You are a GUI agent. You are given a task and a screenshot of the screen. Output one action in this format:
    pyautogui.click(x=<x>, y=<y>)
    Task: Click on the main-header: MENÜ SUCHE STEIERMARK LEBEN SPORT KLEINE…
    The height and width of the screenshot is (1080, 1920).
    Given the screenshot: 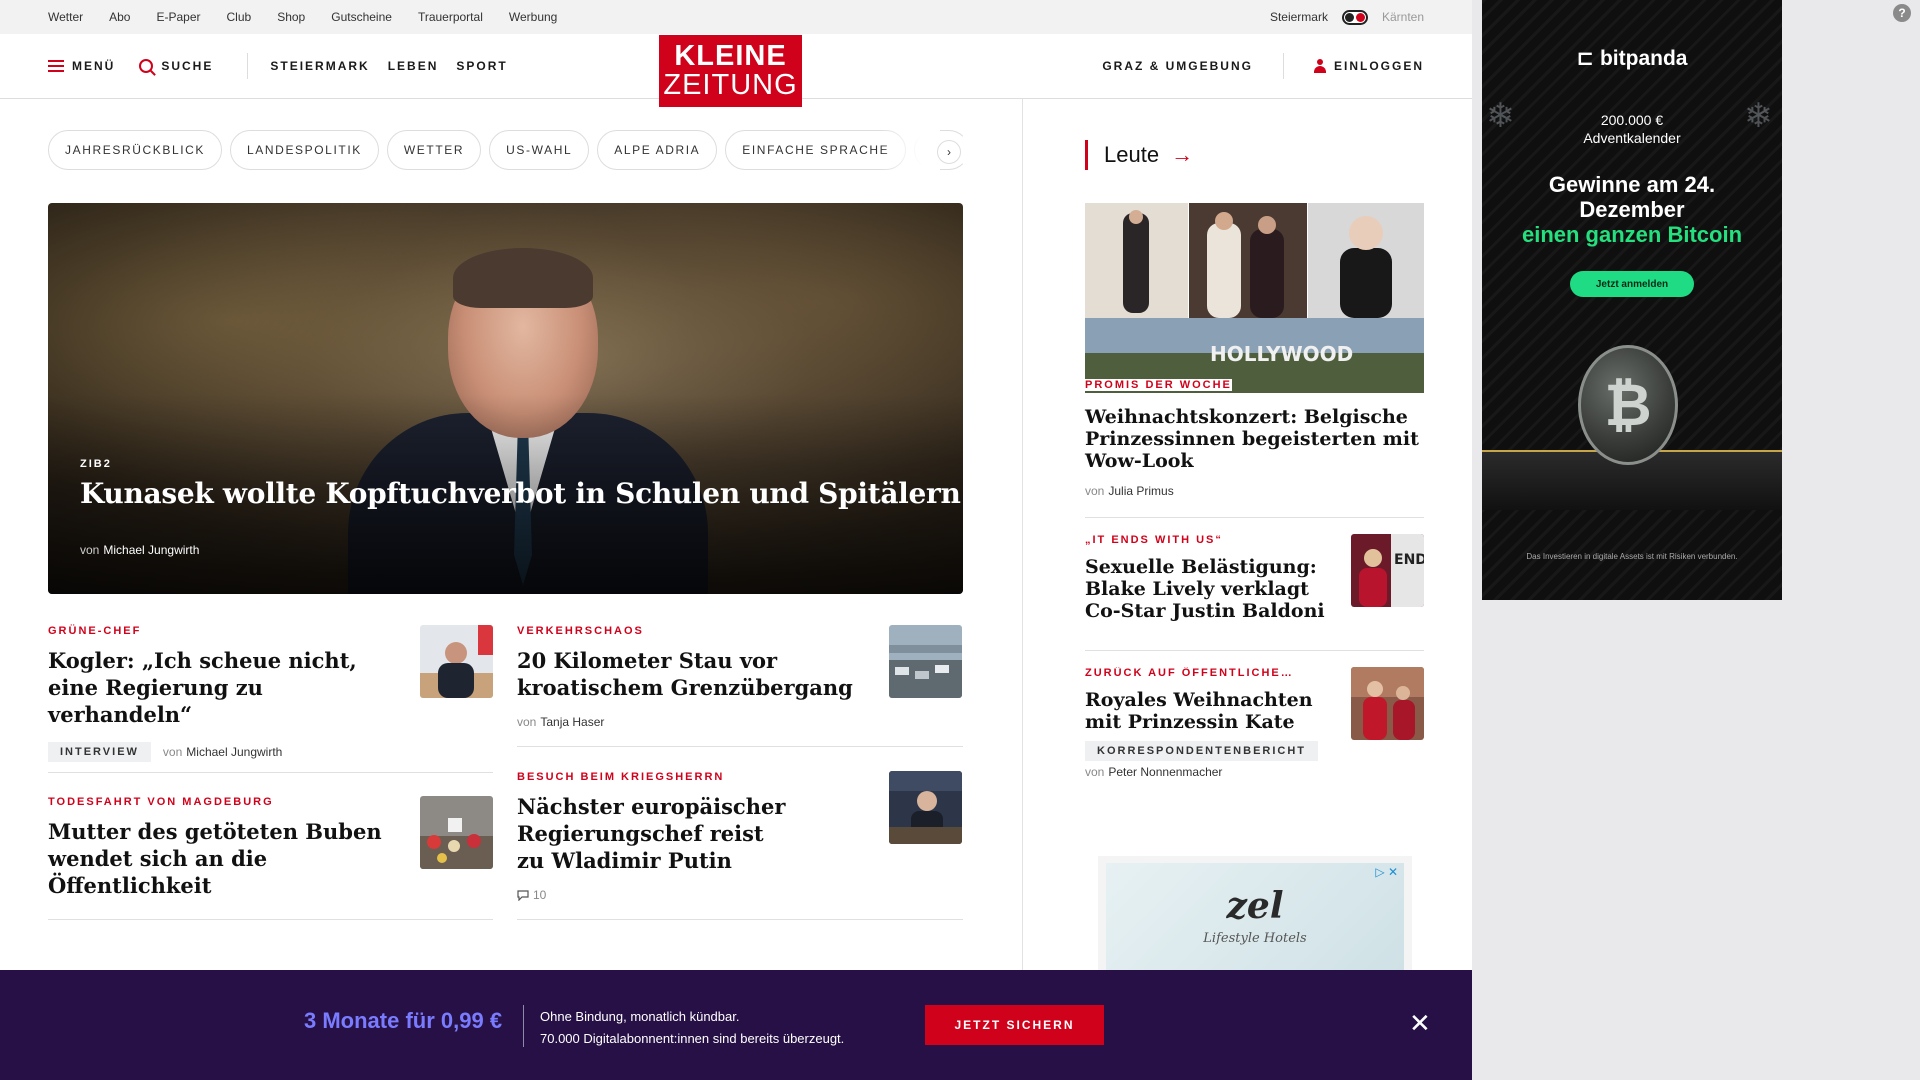 What is the action you would take?
    pyautogui.click(x=736, y=70)
    